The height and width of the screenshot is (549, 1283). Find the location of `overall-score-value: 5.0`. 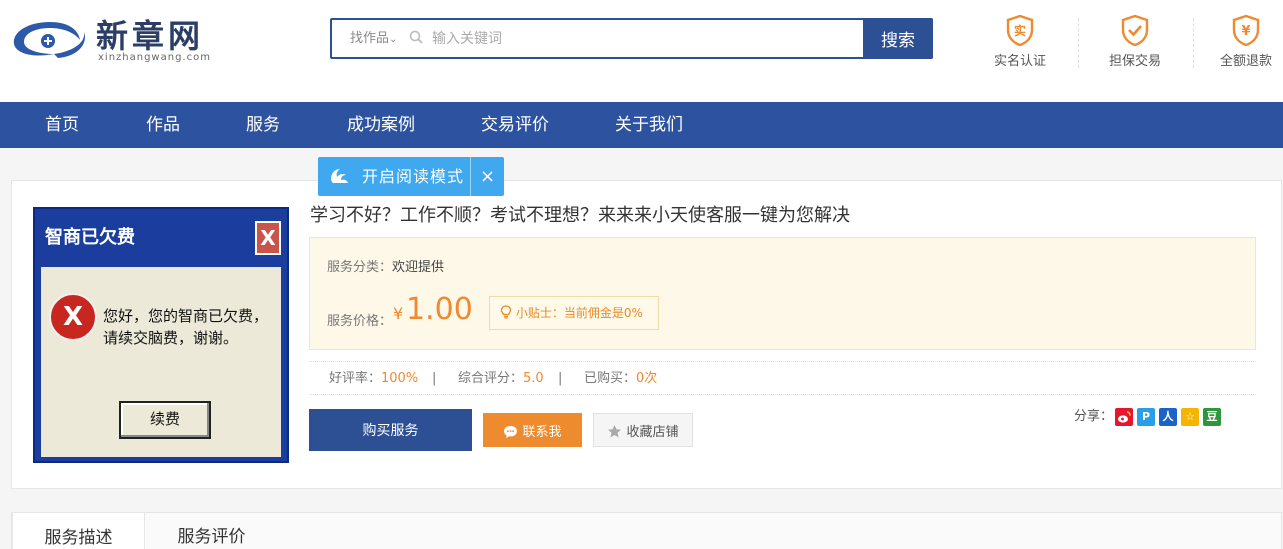

overall-score-value: 5.0 is located at coordinates (533, 378).